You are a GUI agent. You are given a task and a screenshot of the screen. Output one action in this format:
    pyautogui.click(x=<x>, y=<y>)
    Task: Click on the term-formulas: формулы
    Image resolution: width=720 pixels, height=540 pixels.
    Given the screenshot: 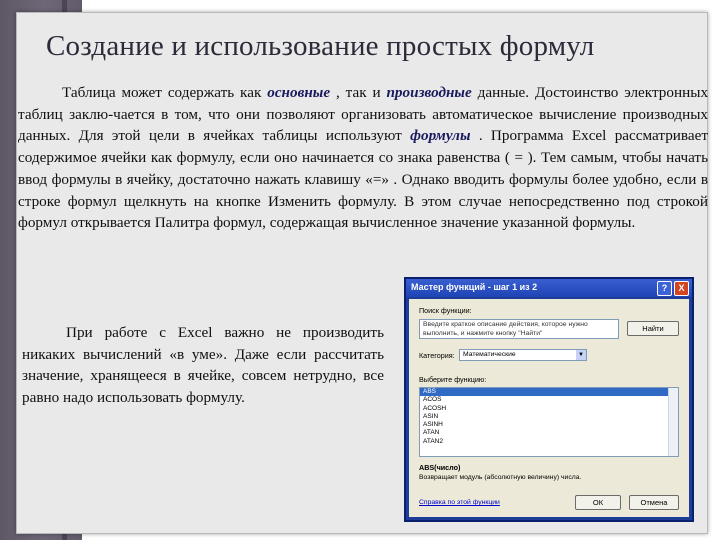 What is the action you would take?
    pyautogui.click(x=440, y=136)
    